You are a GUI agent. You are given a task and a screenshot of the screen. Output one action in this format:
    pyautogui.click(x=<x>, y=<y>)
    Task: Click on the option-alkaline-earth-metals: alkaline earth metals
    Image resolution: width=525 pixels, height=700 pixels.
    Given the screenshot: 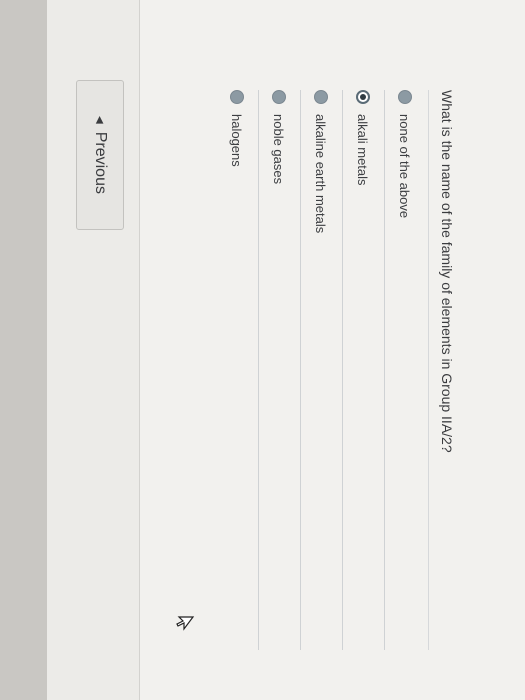 What is the action you would take?
    pyautogui.click(x=320, y=370)
    